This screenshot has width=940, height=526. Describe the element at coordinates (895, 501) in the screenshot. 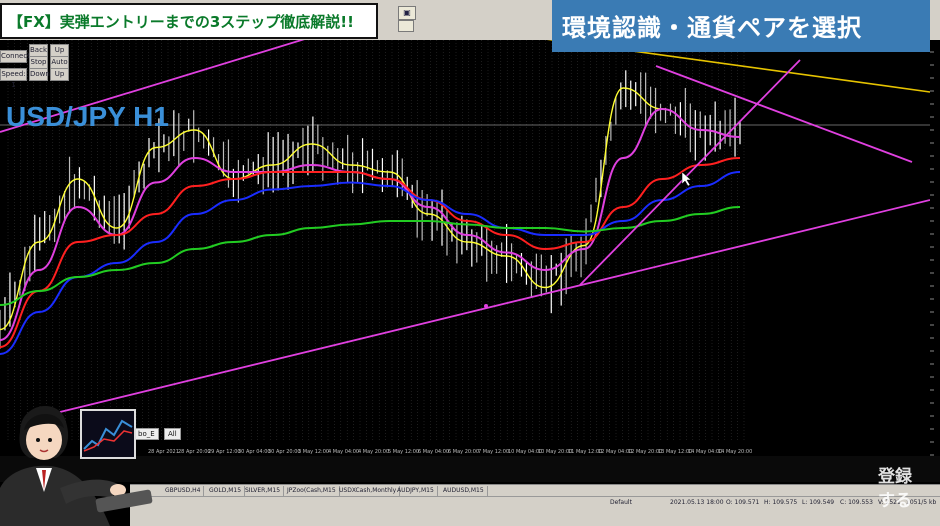

I see `signup-line-2: する` at that location.